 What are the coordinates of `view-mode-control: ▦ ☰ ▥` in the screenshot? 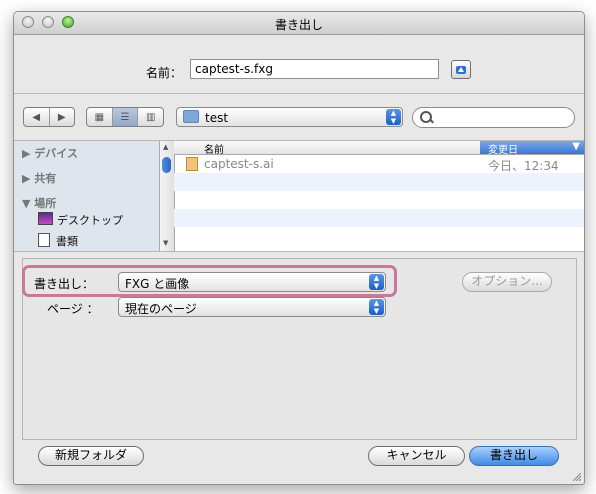 It's located at (125, 117).